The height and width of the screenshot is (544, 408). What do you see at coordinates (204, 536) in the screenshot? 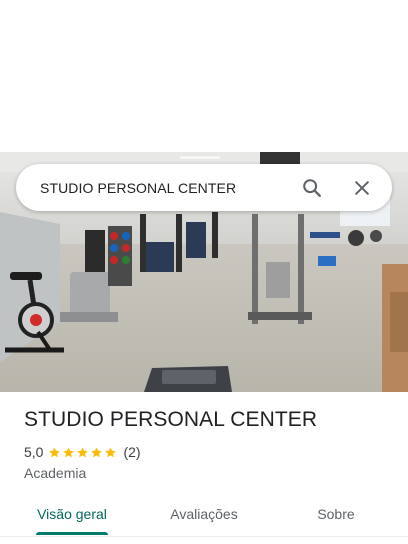
I see `tabs-divider` at bounding box center [204, 536].